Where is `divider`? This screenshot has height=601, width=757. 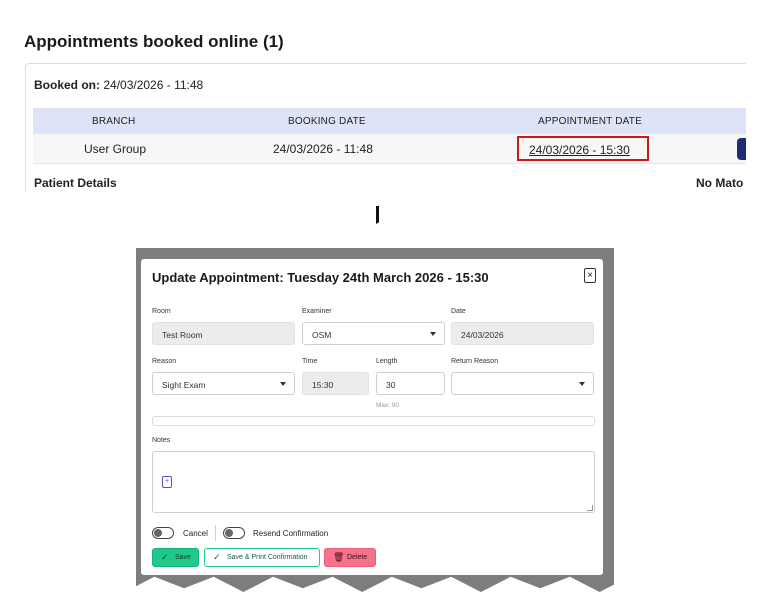
divider is located at coordinates (215, 533).